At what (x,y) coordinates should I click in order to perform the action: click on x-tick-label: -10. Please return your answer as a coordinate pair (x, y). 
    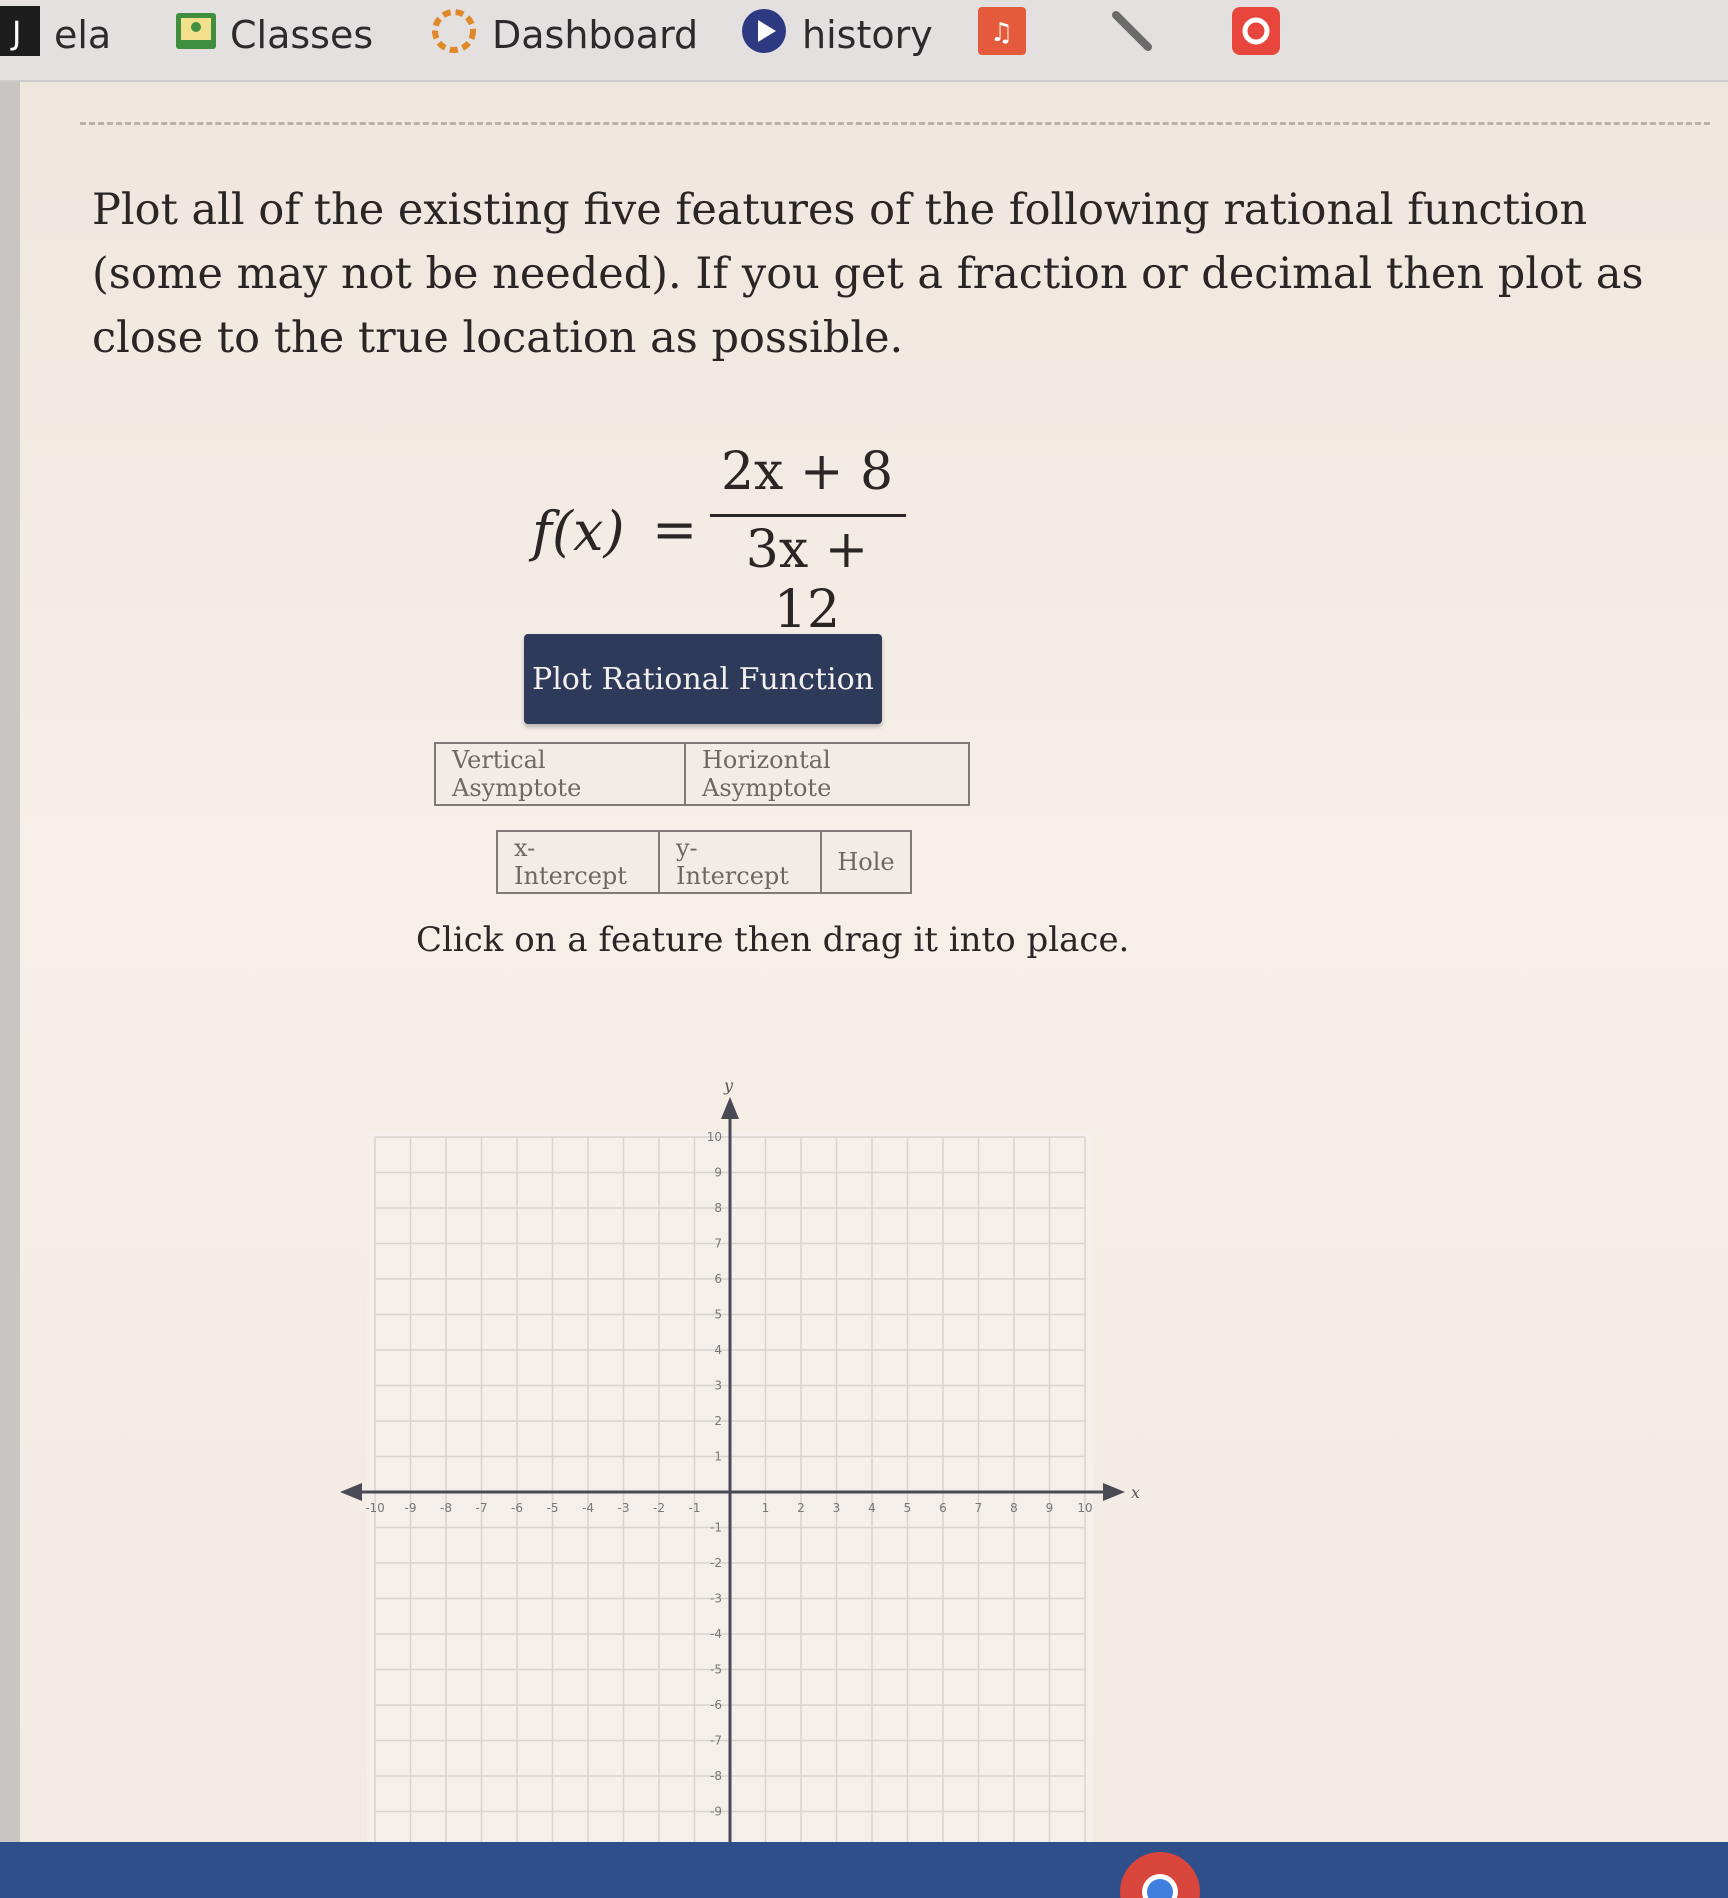
    Looking at the image, I should click on (375, 1508).